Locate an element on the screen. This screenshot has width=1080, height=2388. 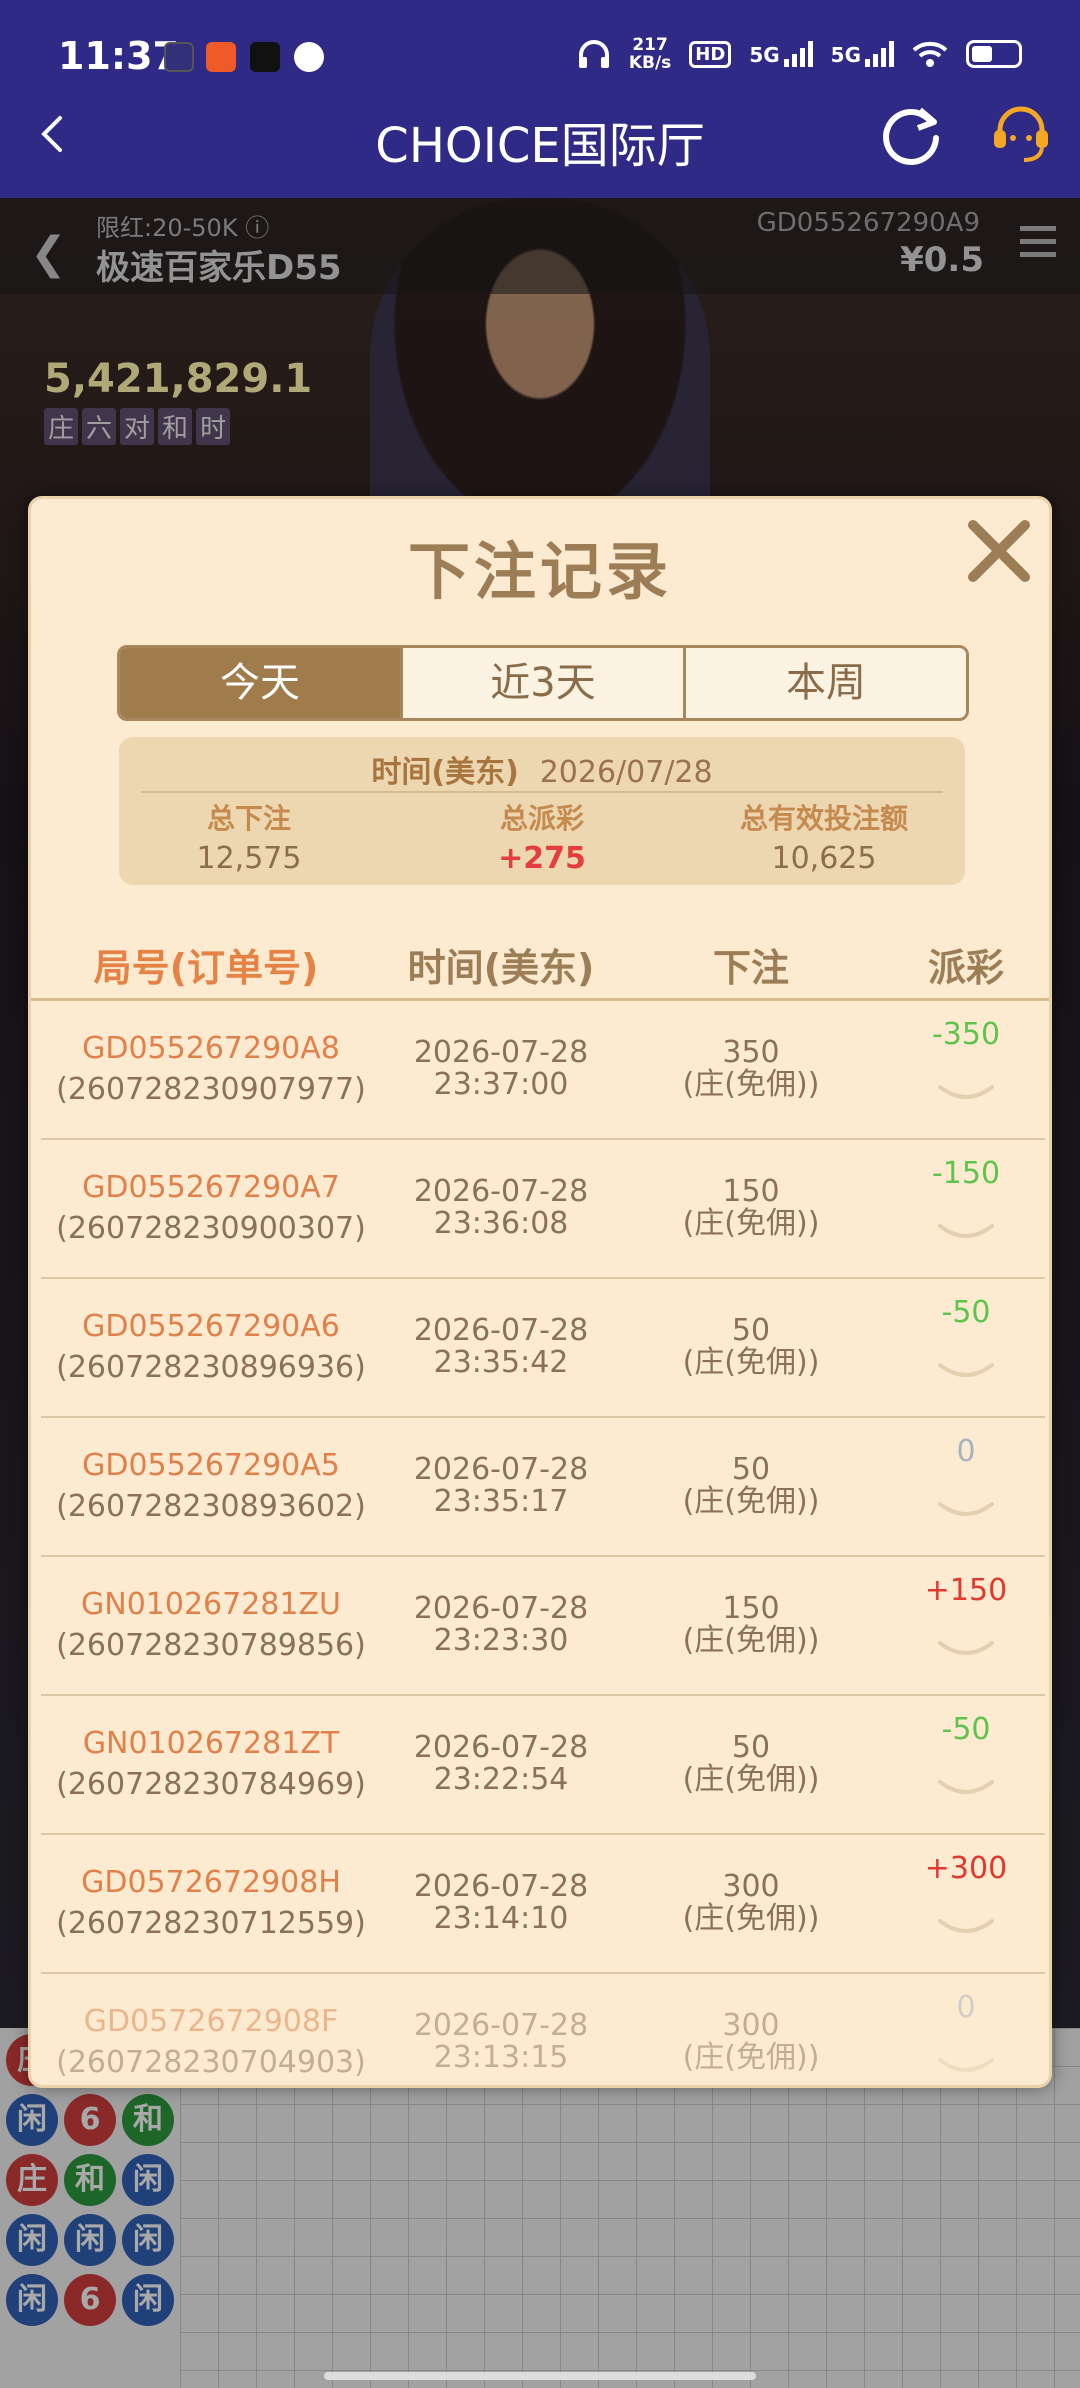
bet-amount: 350 is located at coordinates (751, 1052).